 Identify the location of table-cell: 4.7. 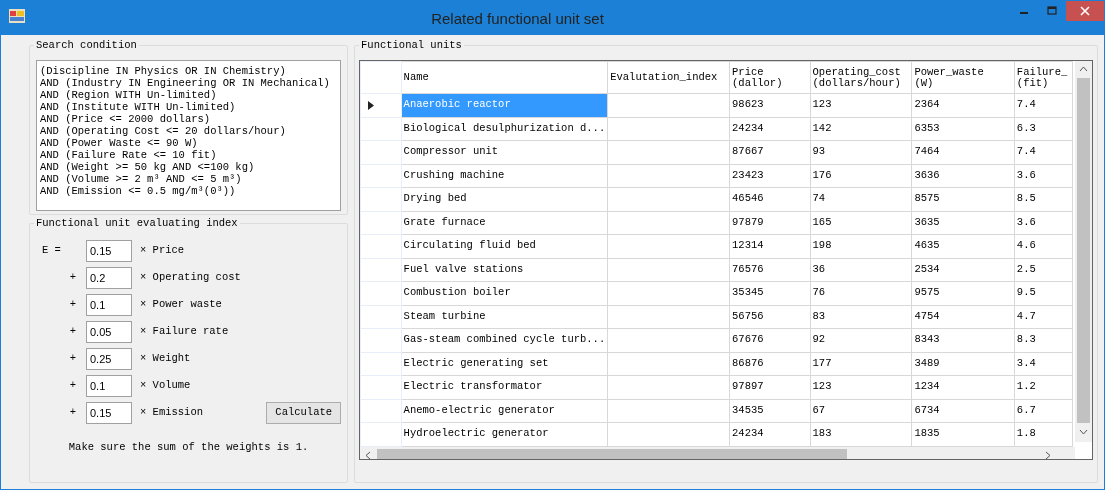
(1026, 315).